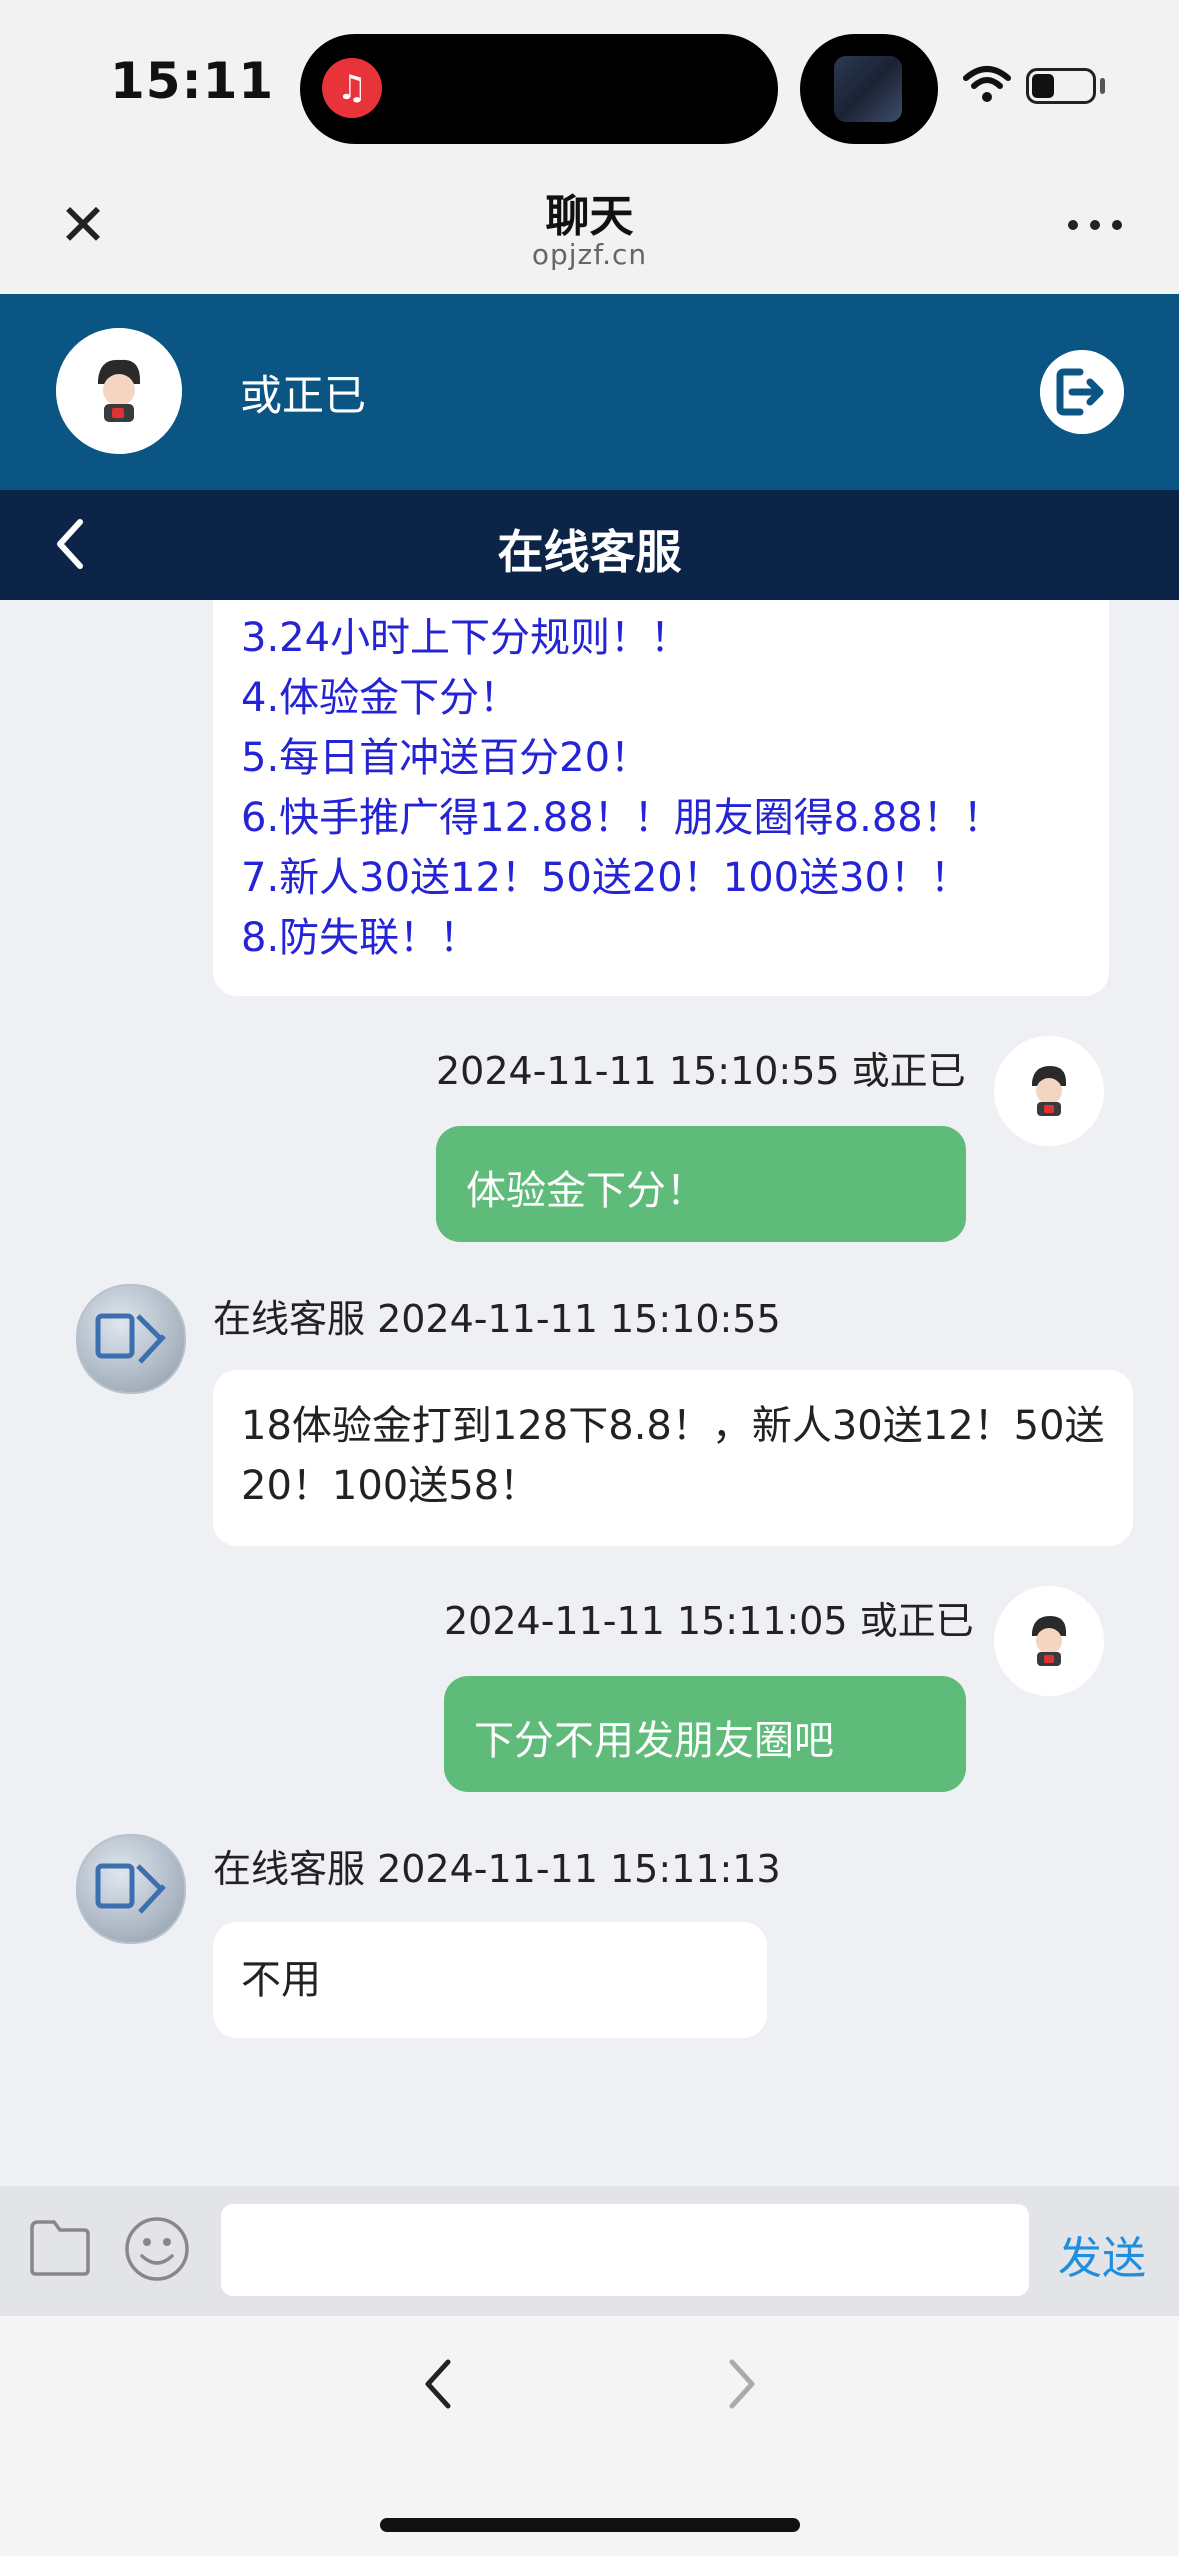 This screenshot has height=2556, width=1179. I want to click on message-text: 不用, so click(281, 1980).